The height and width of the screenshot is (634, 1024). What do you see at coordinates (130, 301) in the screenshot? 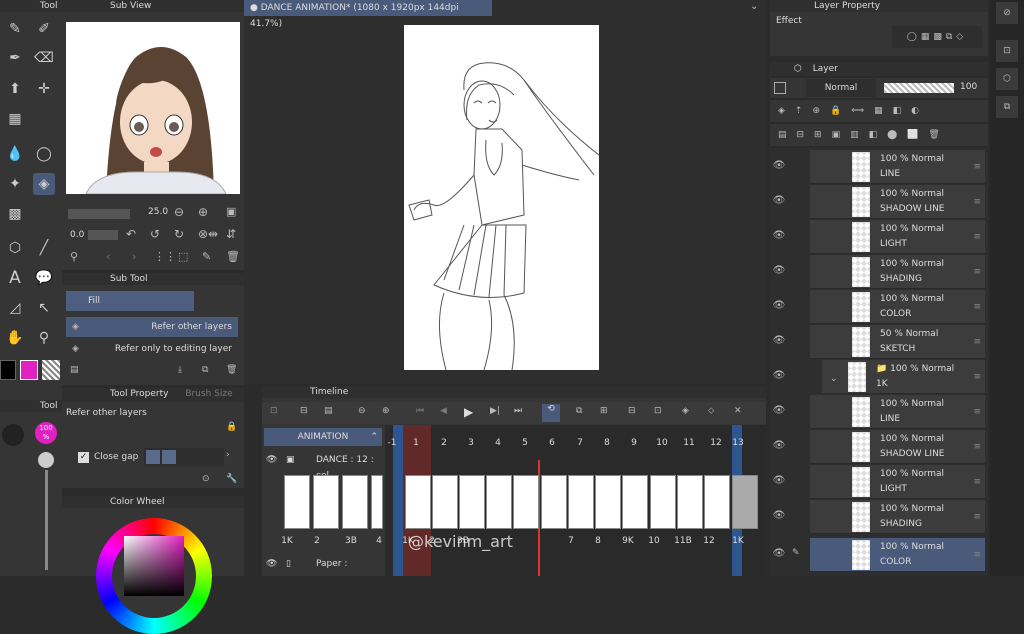
I see `sub-tool-group-fill: Fill` at bounding box center [130, 301].